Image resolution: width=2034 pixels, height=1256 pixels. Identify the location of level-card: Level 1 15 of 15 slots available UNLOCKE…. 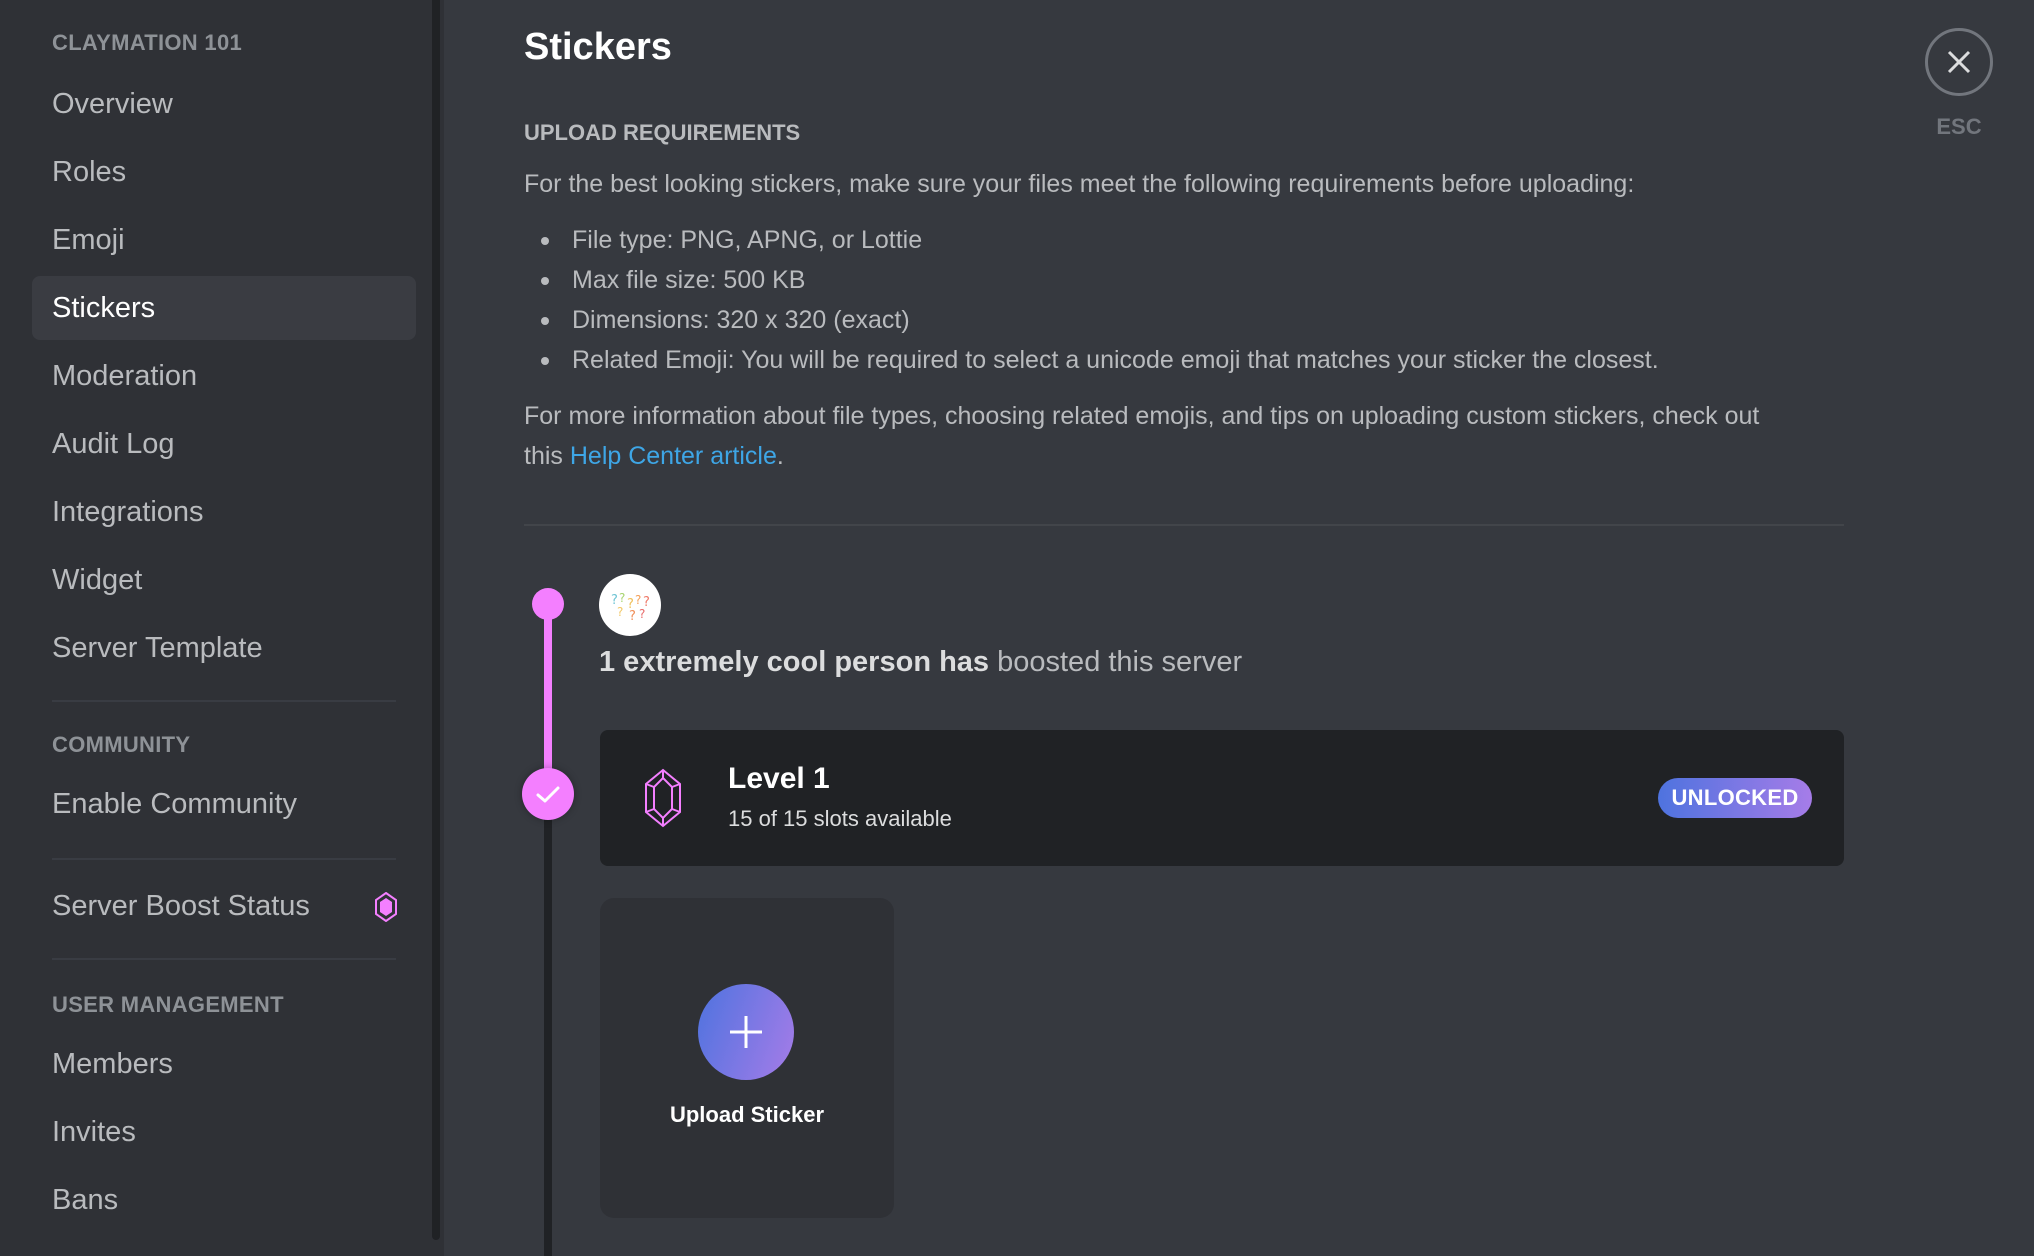
(1222, 798).